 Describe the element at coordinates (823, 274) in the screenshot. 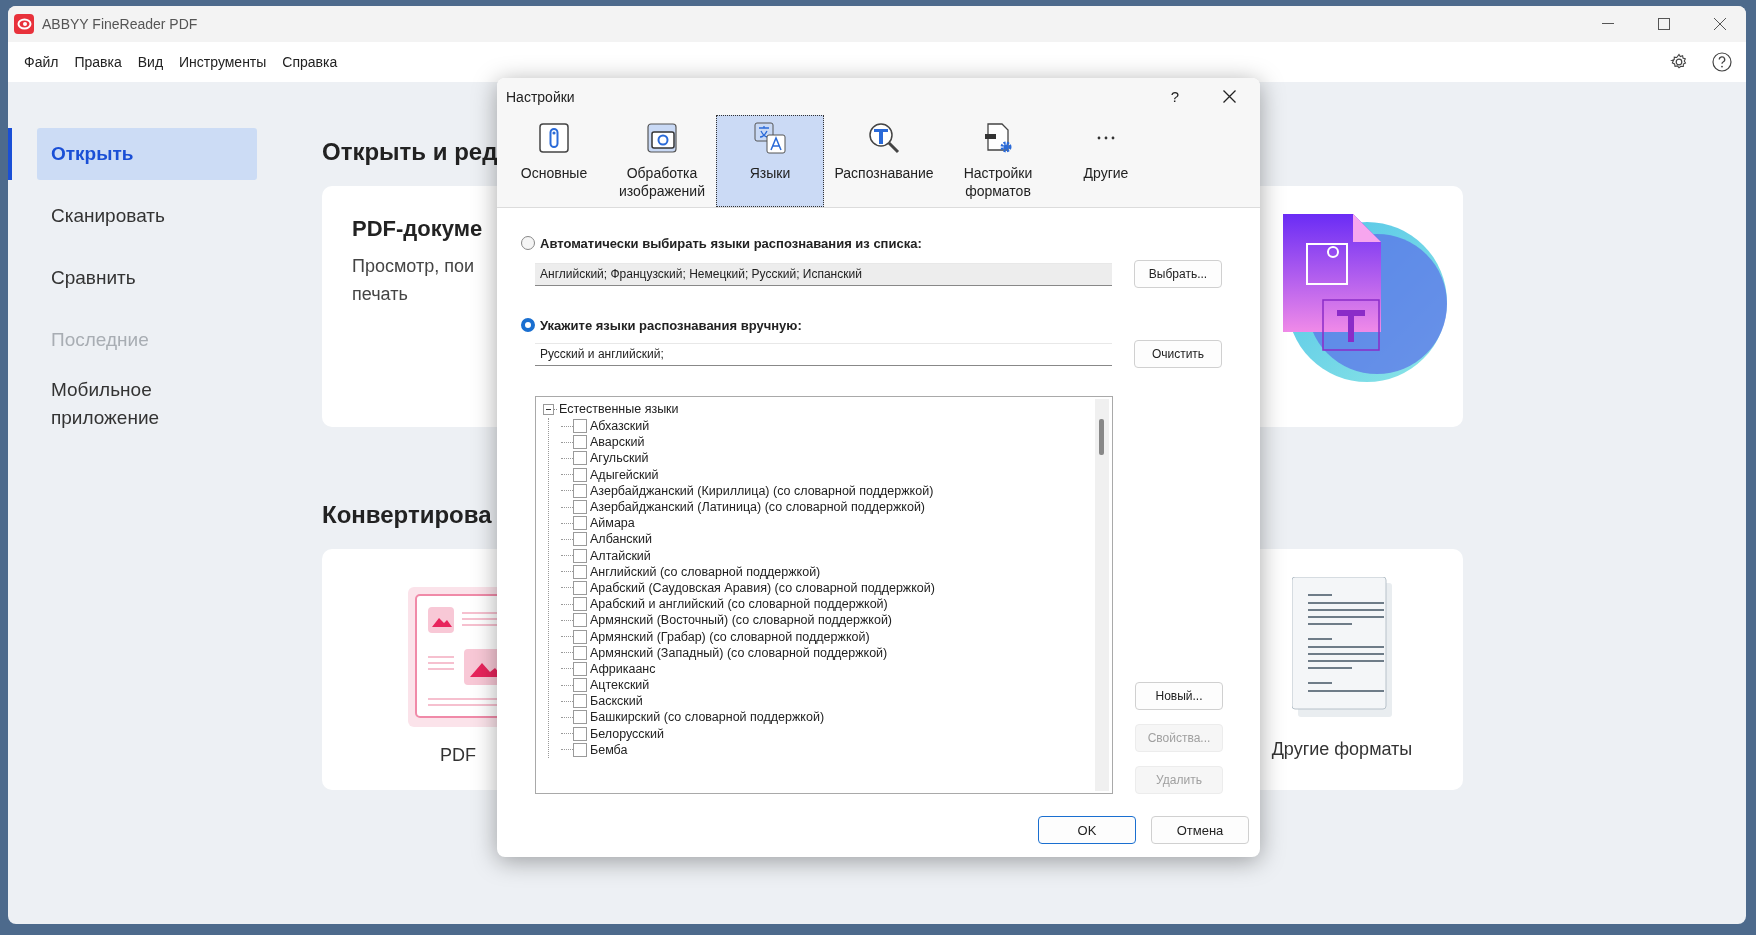

I see `text-field: Английский; Французский; Немецкий; Русский; Испанский` at that location.